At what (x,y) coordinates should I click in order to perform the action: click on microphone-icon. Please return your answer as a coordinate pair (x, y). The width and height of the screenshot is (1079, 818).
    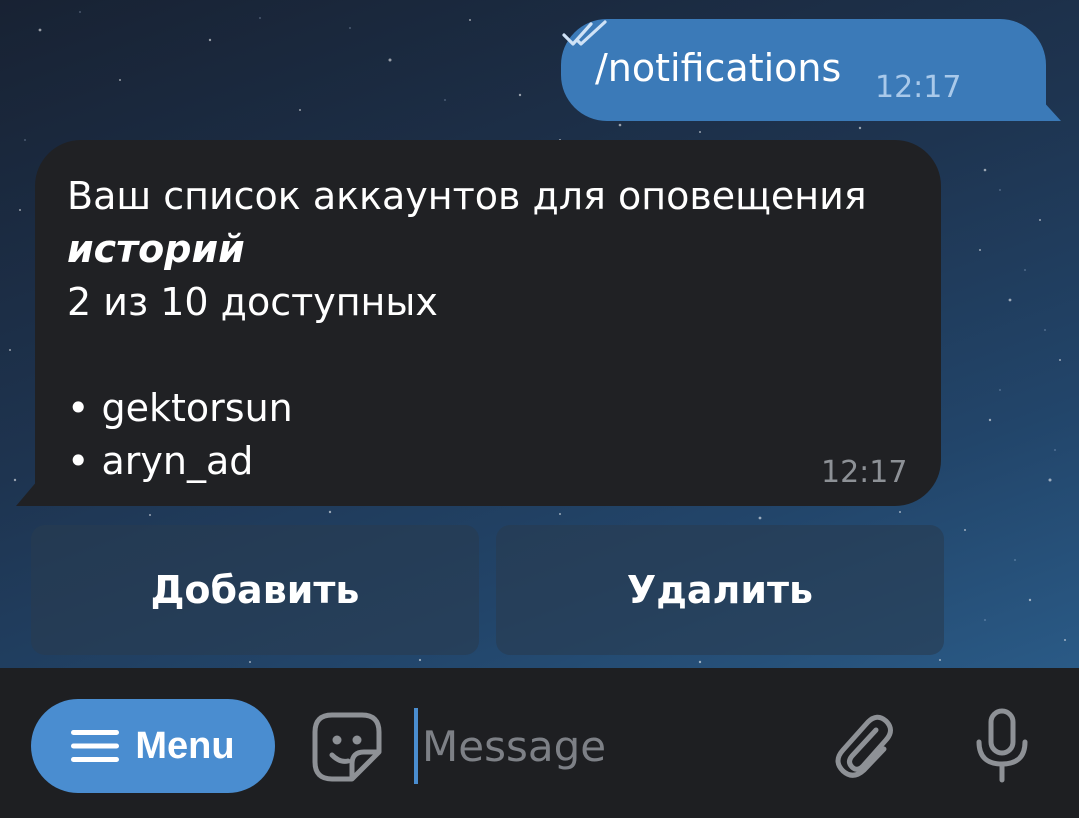
    Looking at the image, I should click on (1002, 746).